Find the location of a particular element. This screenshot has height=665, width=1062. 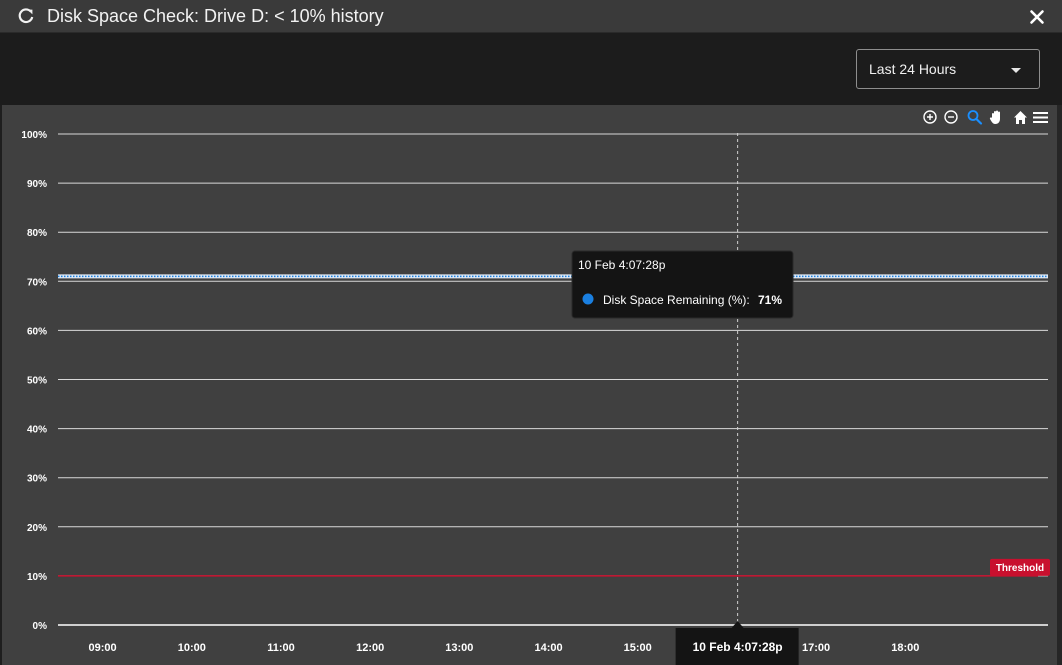

tooltip-value: 71% is located at coordinates (770, 300).